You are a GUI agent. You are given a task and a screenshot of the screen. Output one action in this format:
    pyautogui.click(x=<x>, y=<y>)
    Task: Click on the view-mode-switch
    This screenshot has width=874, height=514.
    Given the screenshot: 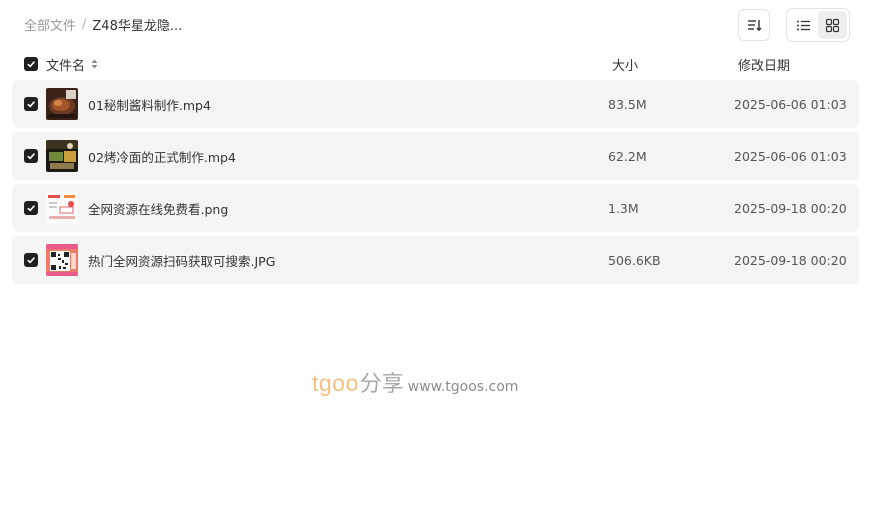 What is the action you would take?
    pyautogui.click(x=818, y=25)
    